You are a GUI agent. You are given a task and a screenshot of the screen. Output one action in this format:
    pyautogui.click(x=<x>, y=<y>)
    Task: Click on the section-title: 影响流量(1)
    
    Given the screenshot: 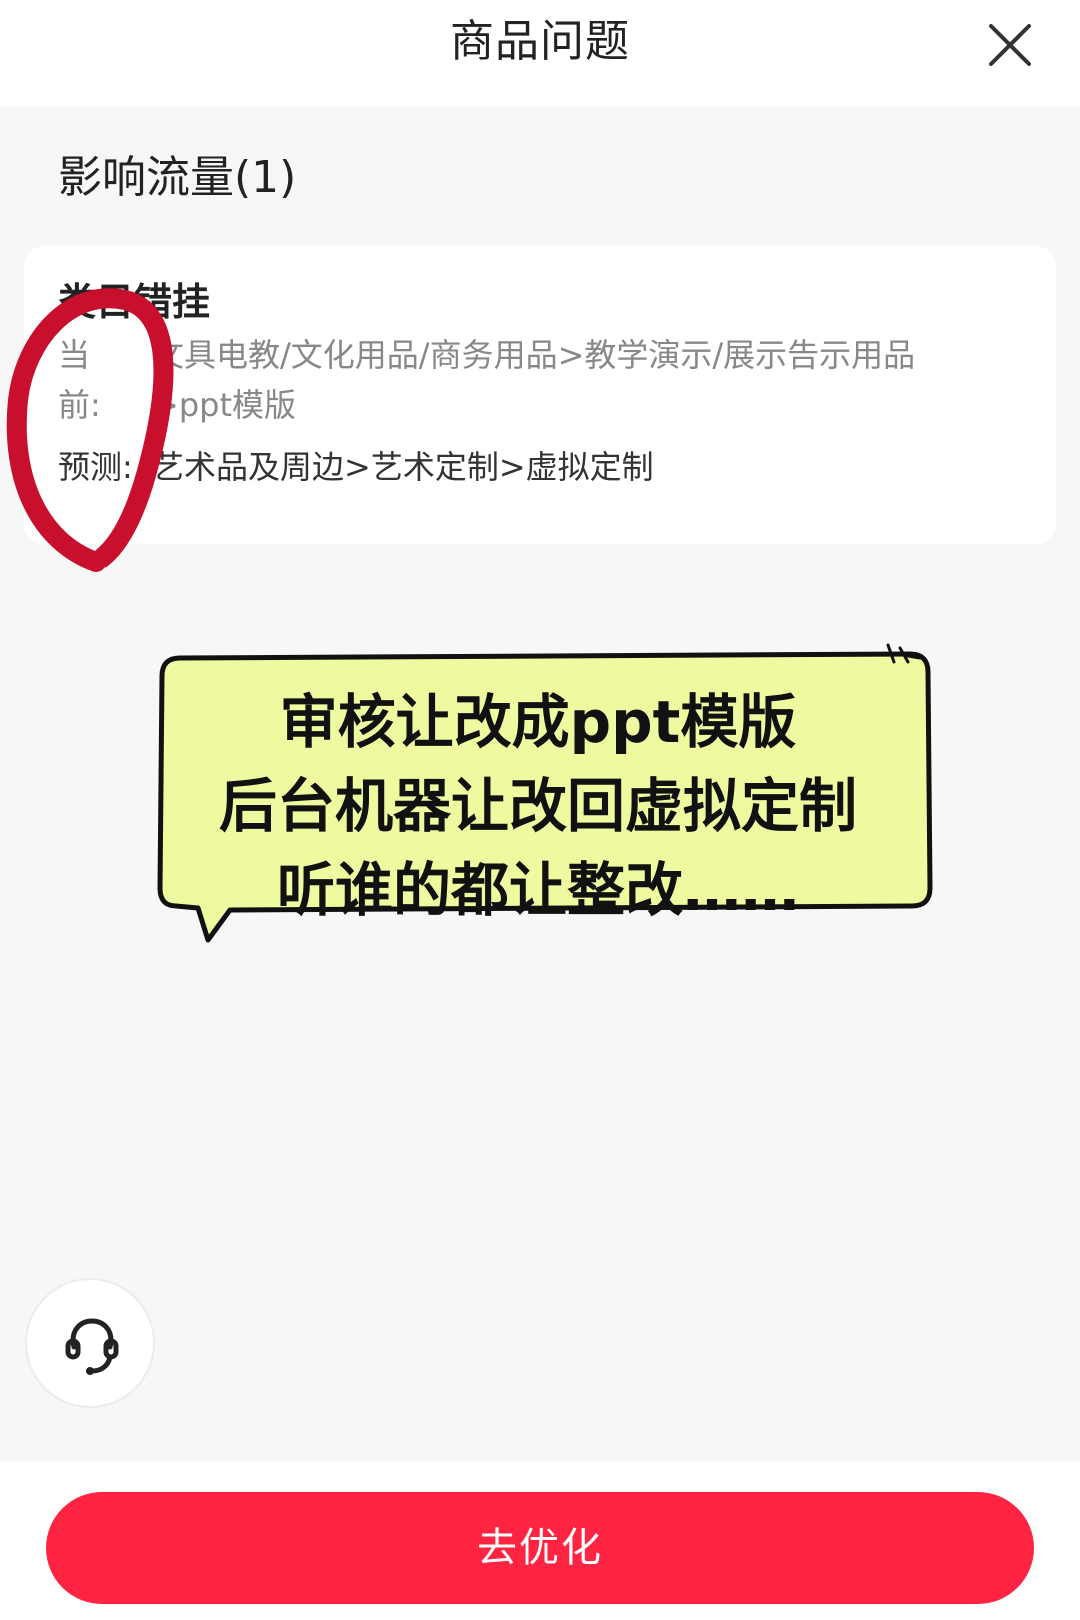 What is the action you would take?
    pyautogui.click(x=177, y=177)
    